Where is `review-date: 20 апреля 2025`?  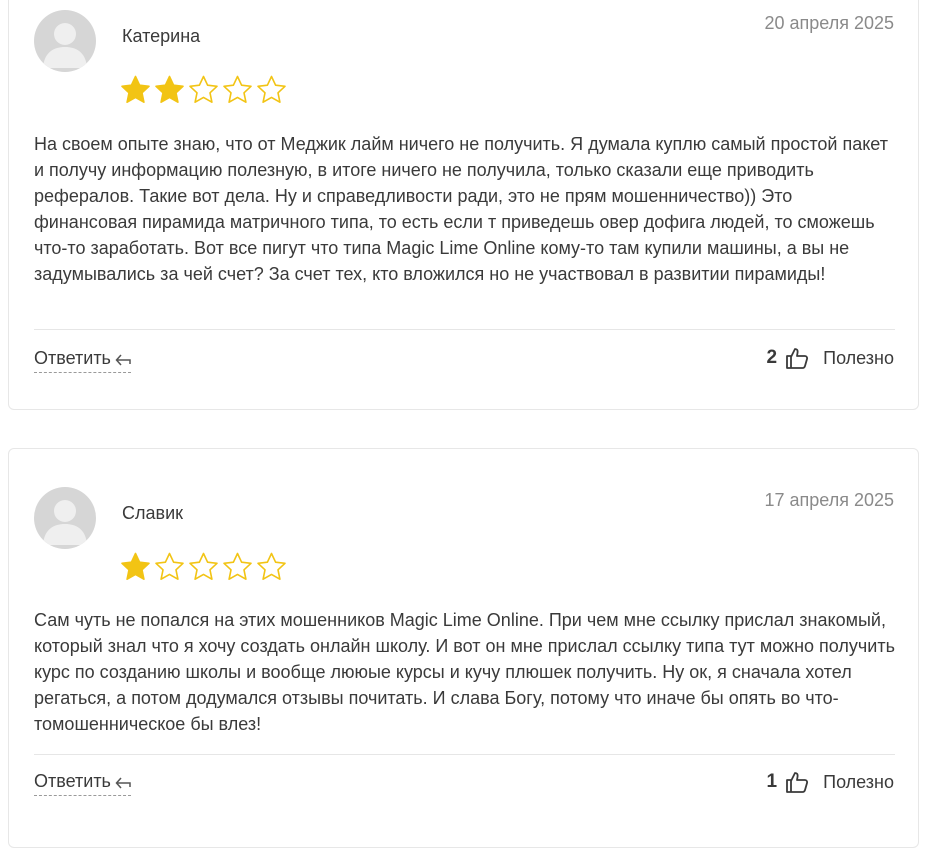 review-date: 20 апреля 2025 is located at coordinates (829, 23).